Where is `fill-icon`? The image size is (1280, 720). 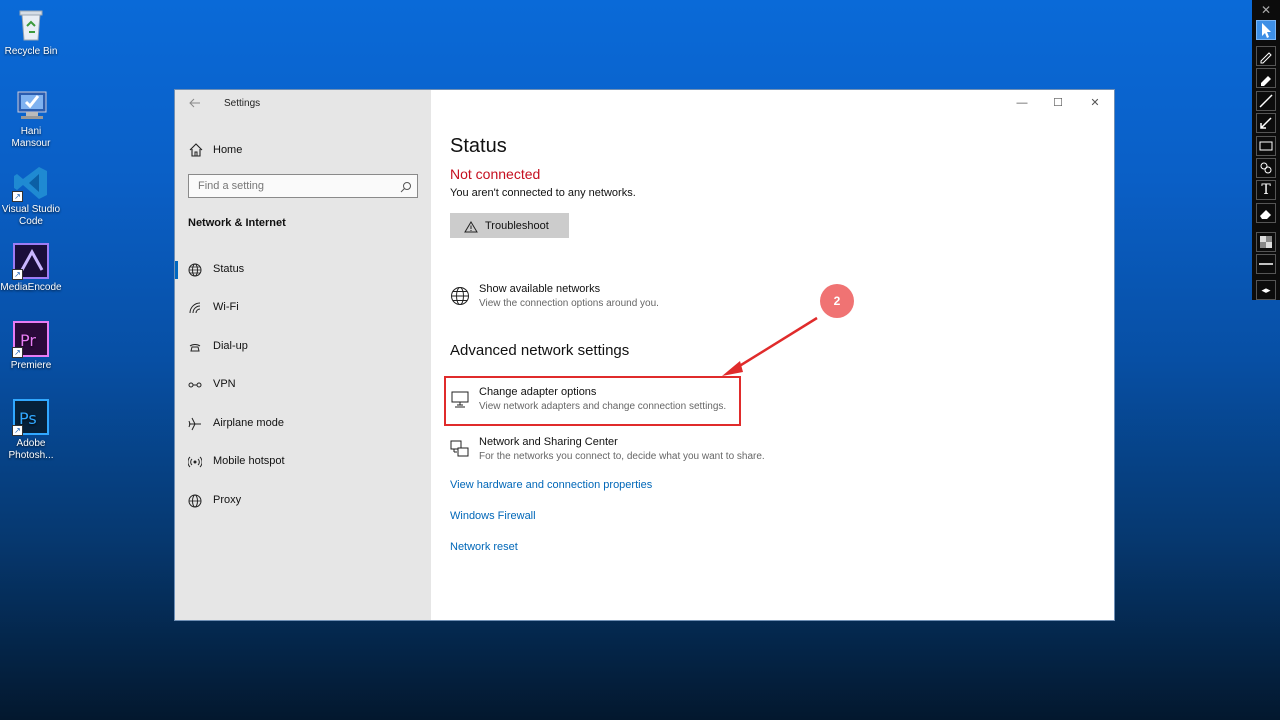
fill-icon is located at coordinates (1266, 242).